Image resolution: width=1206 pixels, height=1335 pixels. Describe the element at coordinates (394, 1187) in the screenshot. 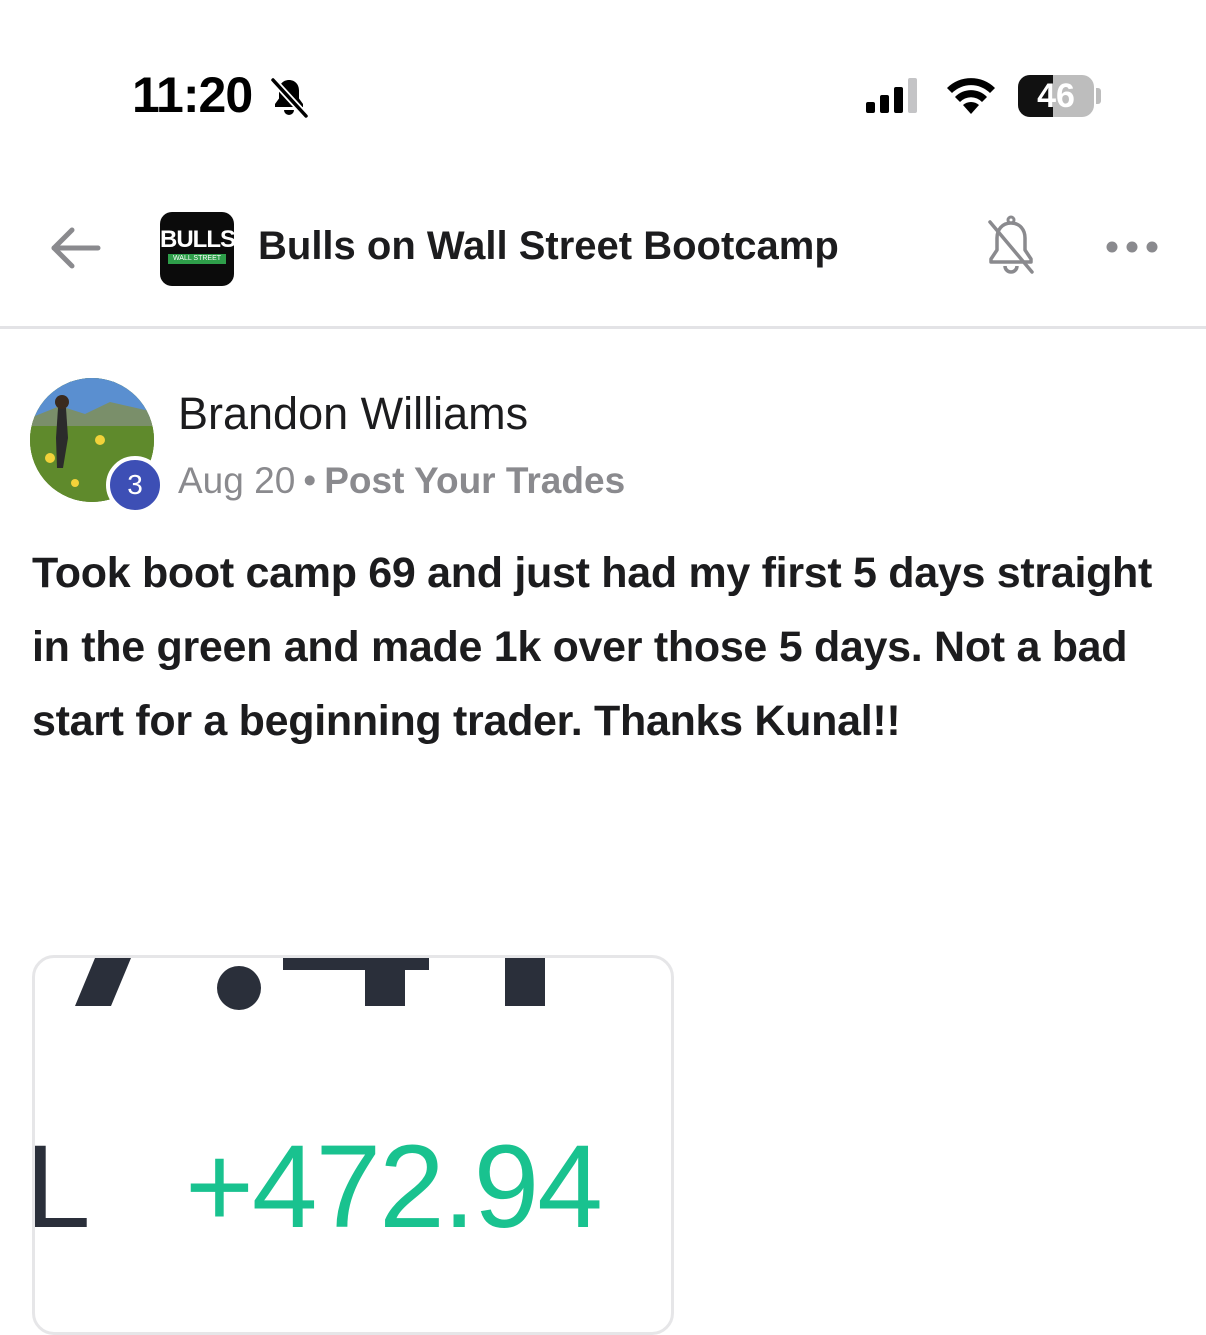

I see `pnl-value: +472.94` at that location.